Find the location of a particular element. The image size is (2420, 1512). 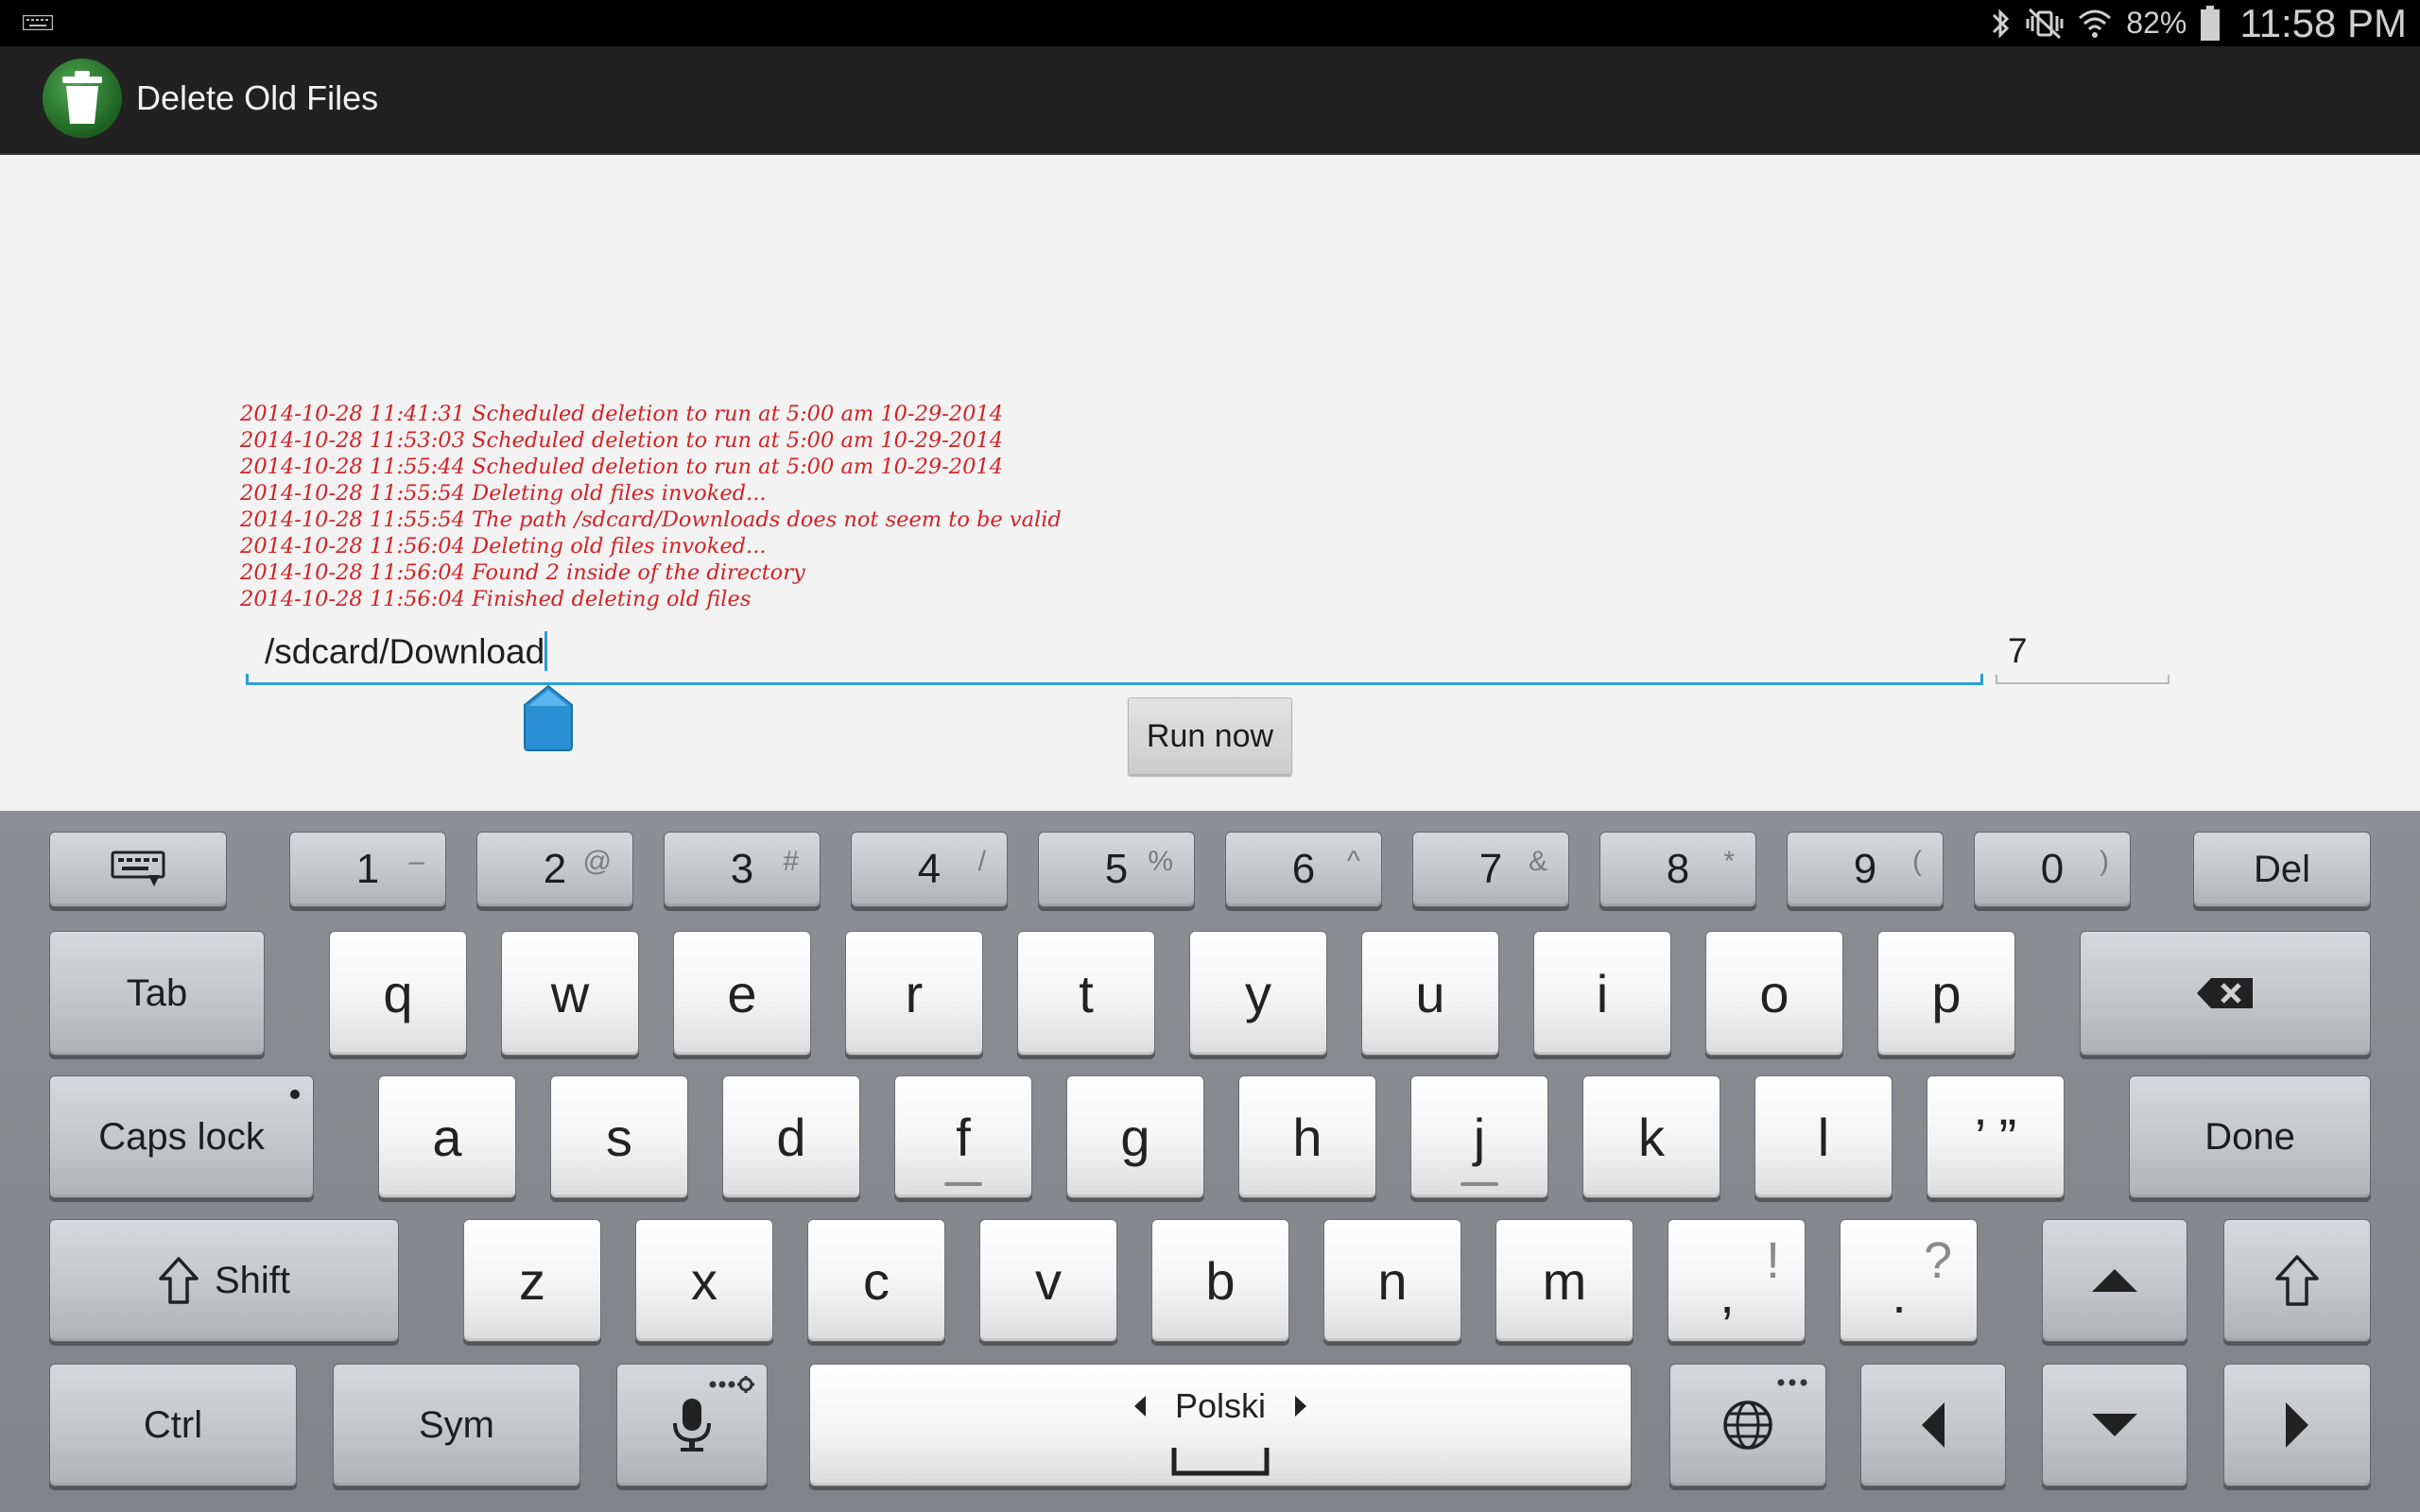

key-d: d is located at coordinates (791, 1136).